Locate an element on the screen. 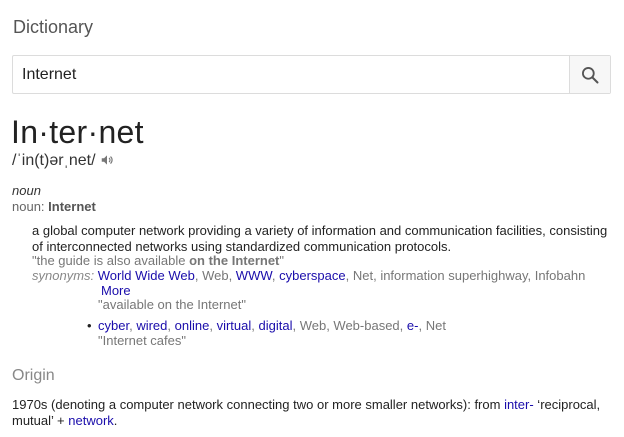 This screenshot has width=624, height=437. synonym2-7: e- is located at coordinates (413, 325).